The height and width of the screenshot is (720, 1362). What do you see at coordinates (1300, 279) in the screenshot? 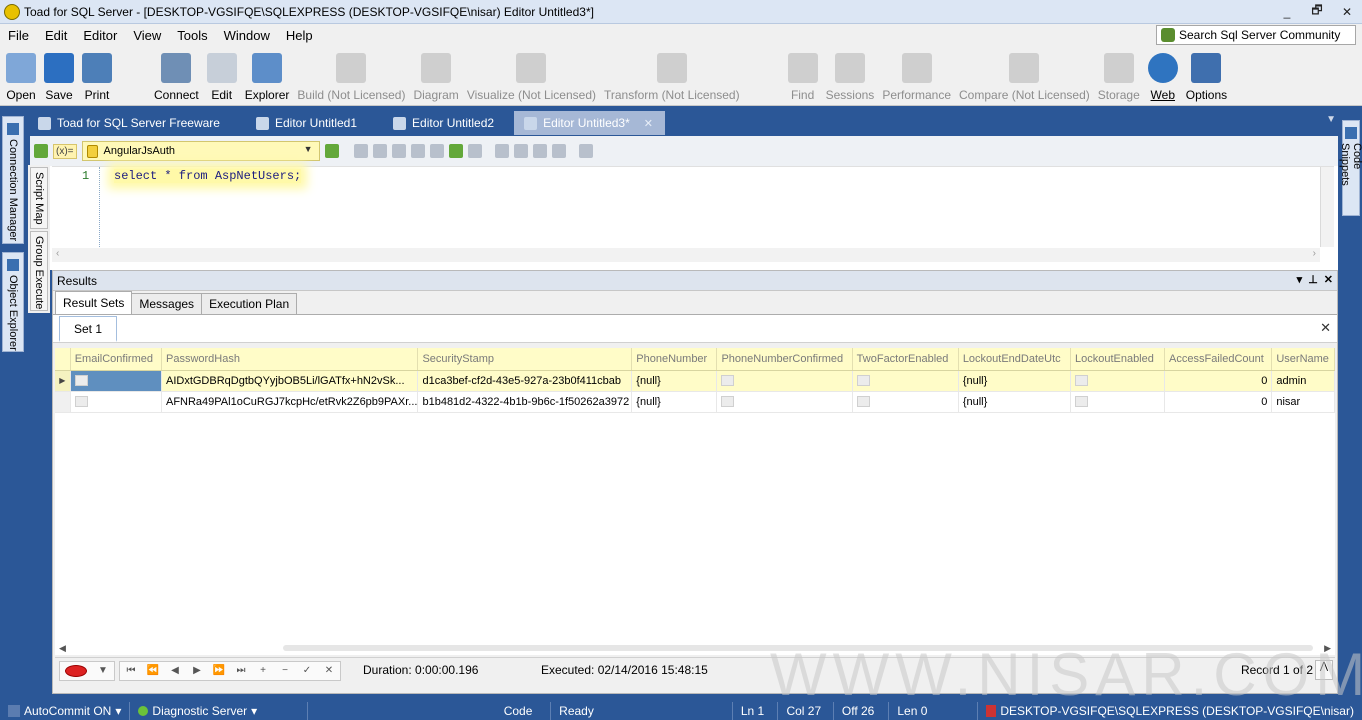
I see `dropdown-icon: ▾` at bounding box center [1300, 279].